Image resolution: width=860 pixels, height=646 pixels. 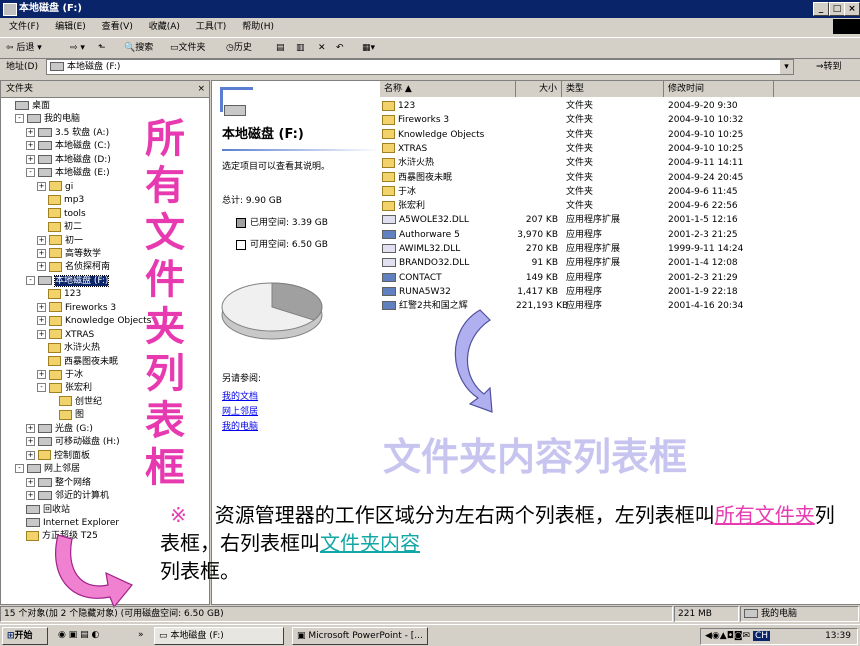 What do you see at coordinates (580, 220) in the screenshot?
I see `file-row: A5WOLE32.DLL 207 KB 应用程序扩展 2001-1-5 12:16` at bounding box center [580, 220].